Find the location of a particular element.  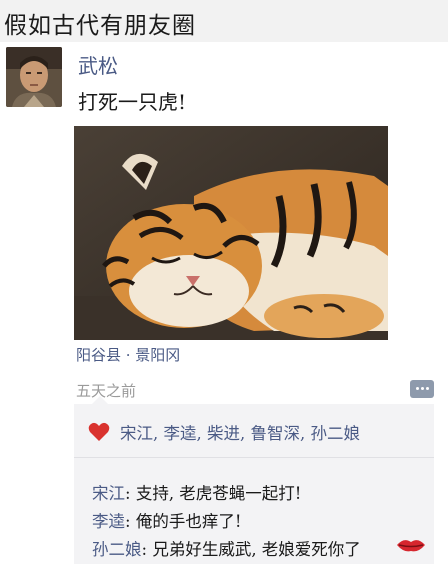

heart-icon is located at coordinates (99, 431).